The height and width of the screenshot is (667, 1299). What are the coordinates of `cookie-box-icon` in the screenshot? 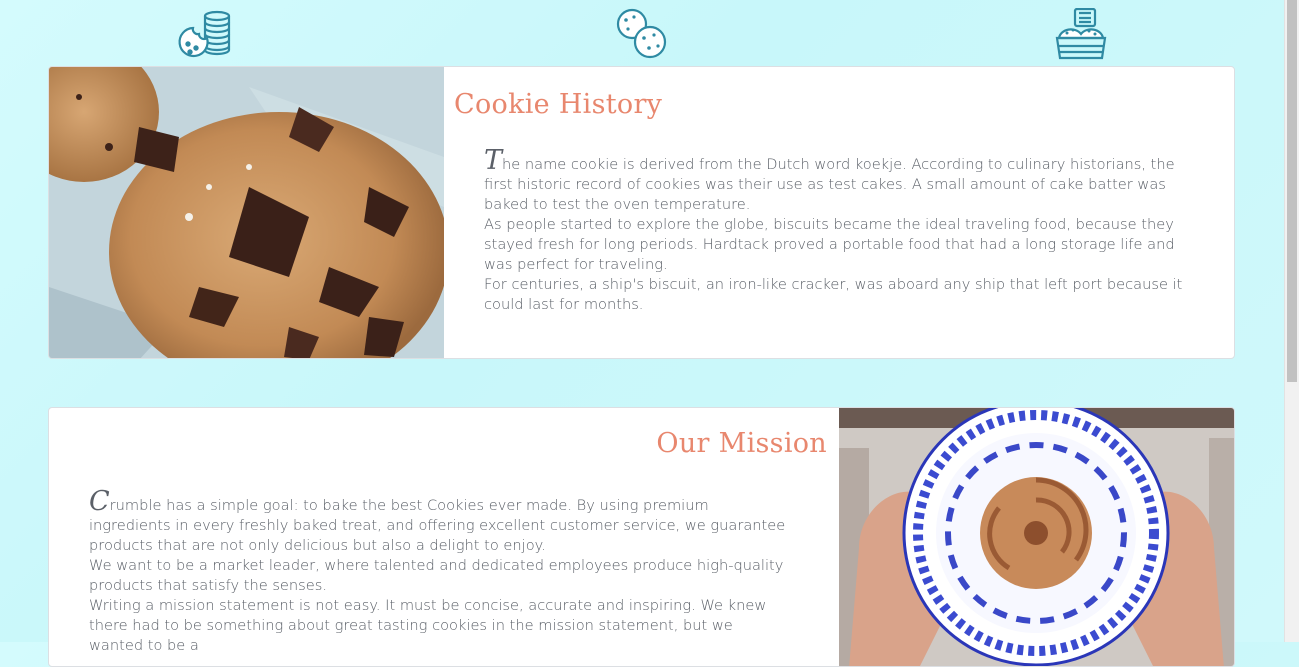 It's located at (1081, 34).